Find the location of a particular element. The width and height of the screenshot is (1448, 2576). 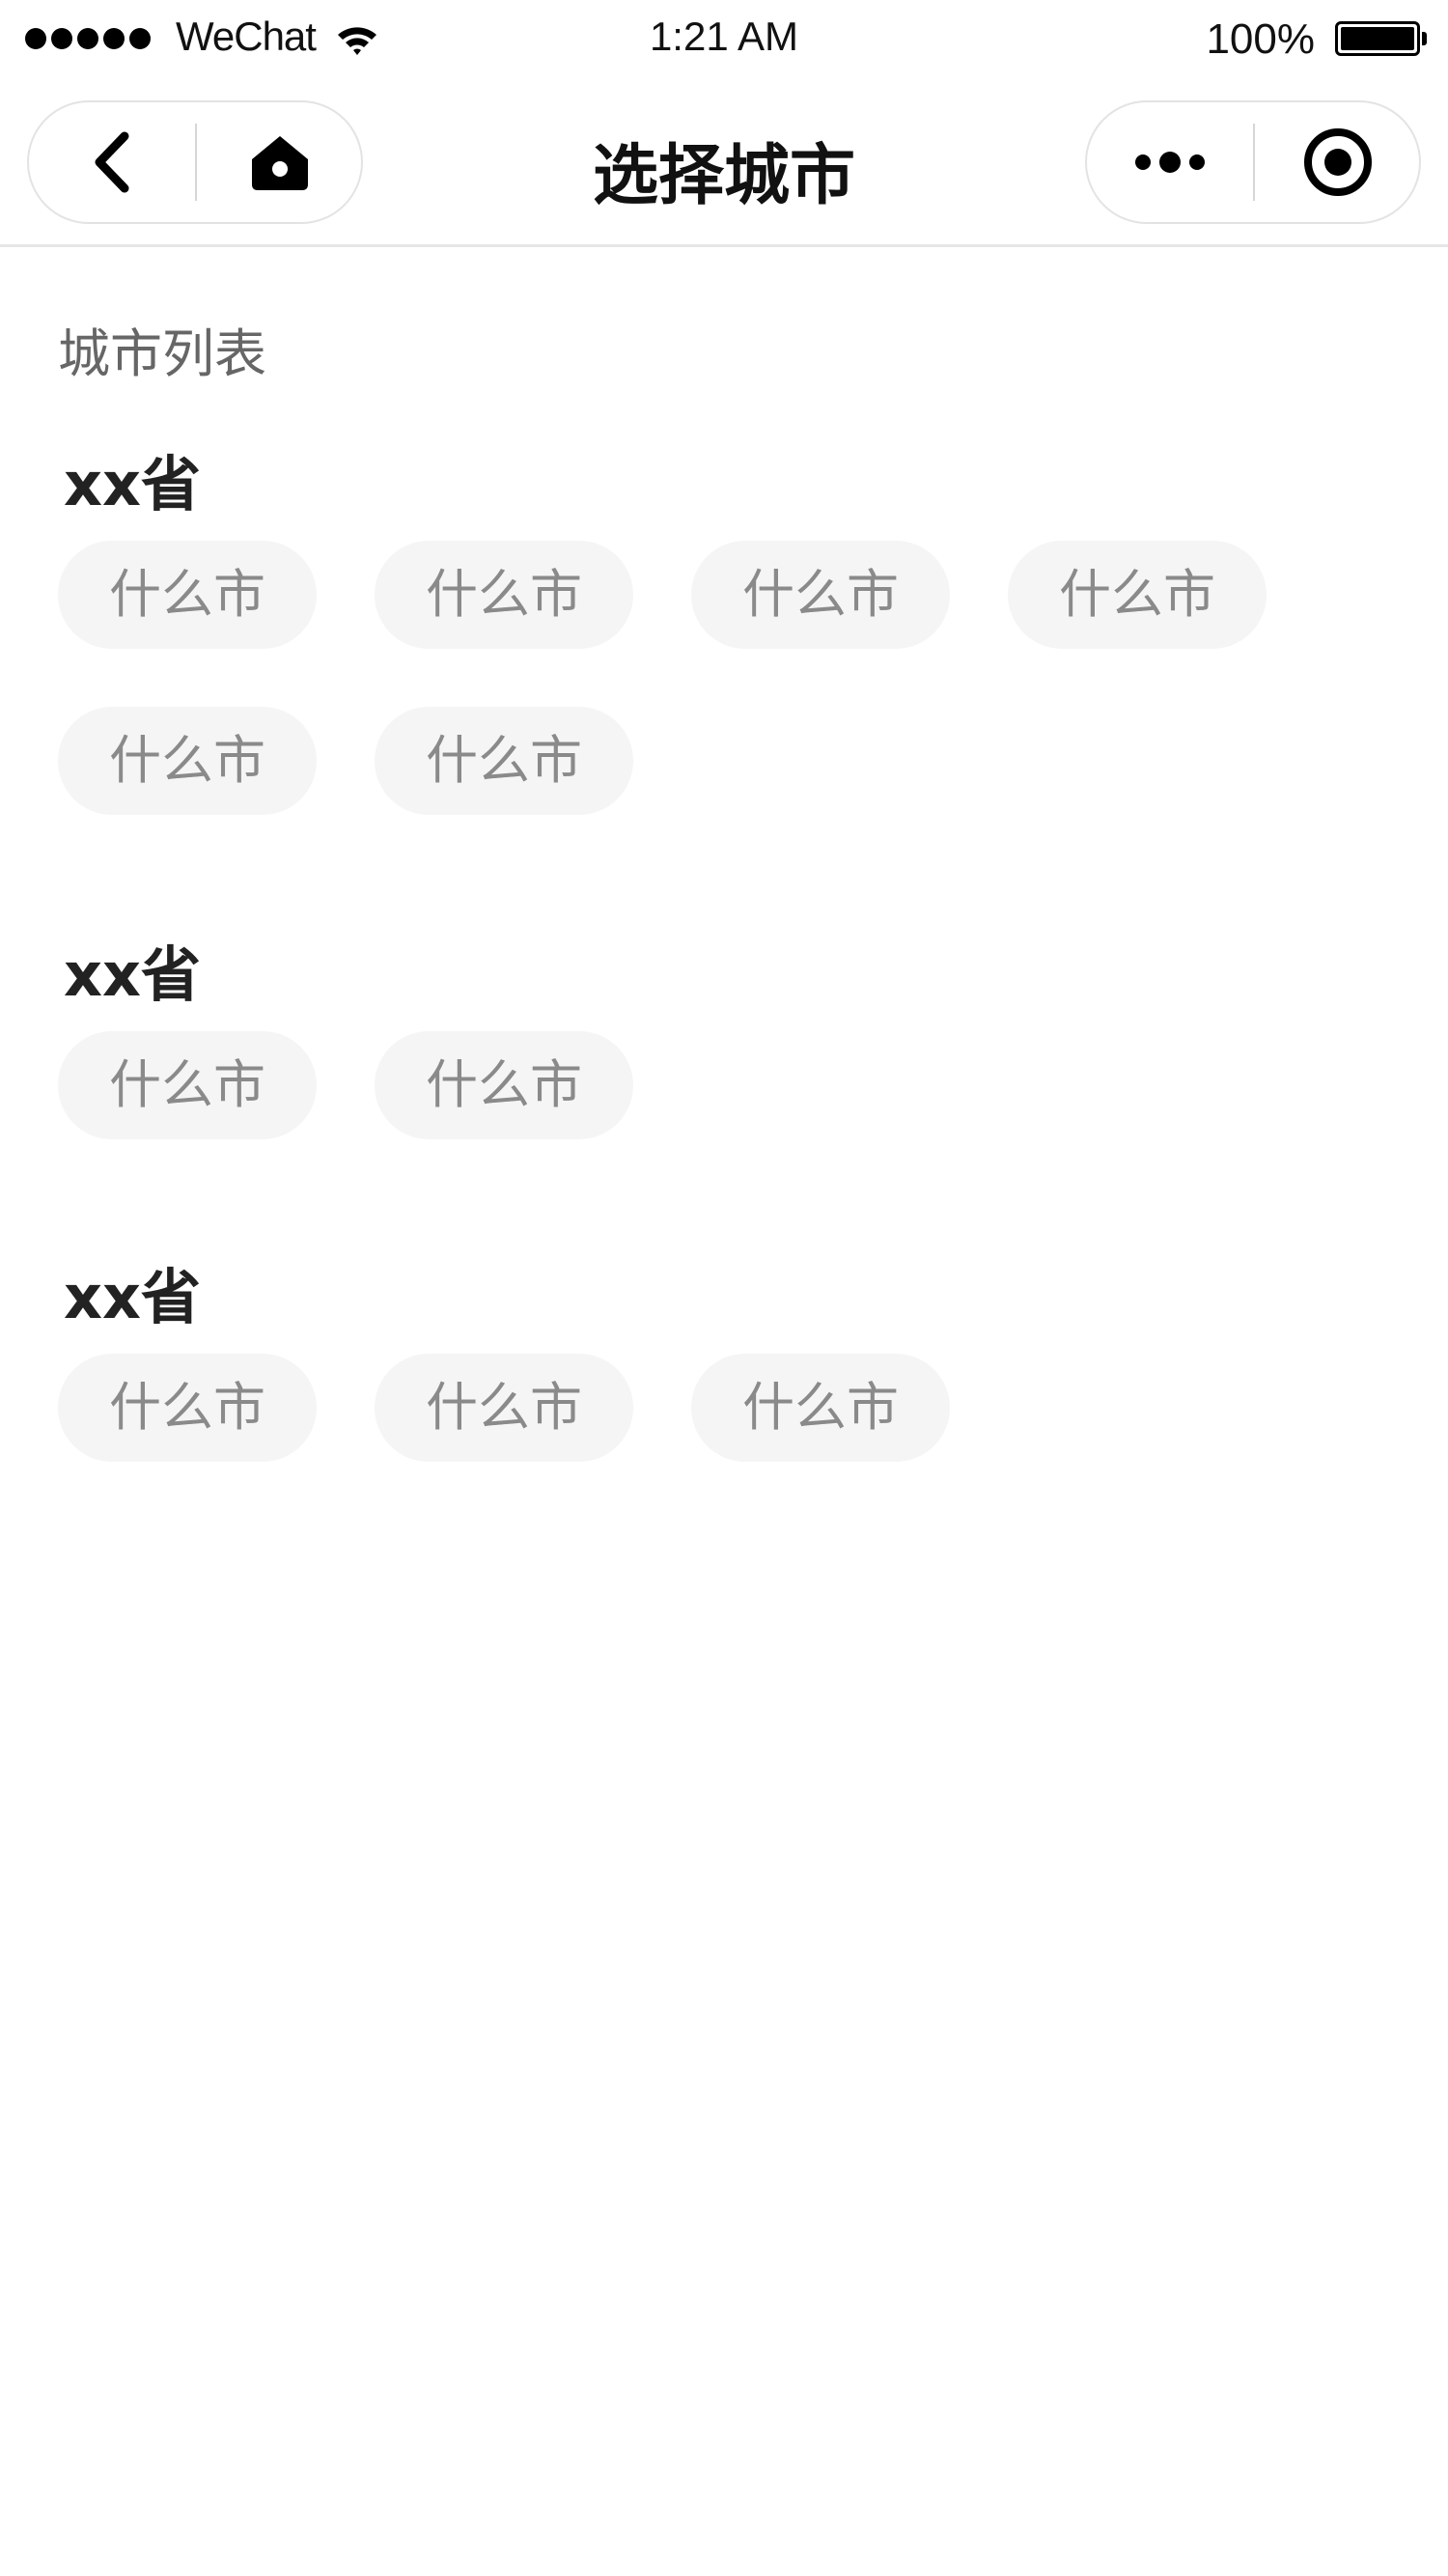

battery-percent: 100% is located at coordinates (1261, 39).